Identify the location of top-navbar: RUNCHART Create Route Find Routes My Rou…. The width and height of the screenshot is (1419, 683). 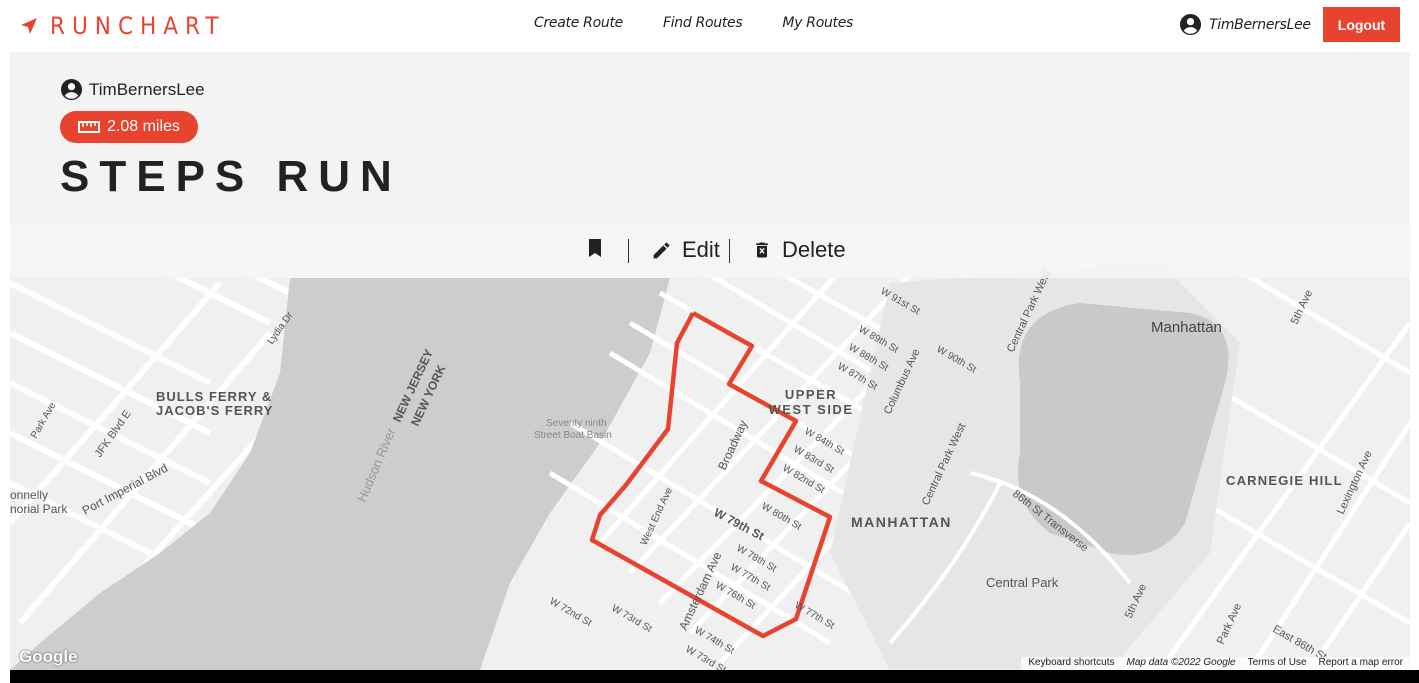
(709, 26).